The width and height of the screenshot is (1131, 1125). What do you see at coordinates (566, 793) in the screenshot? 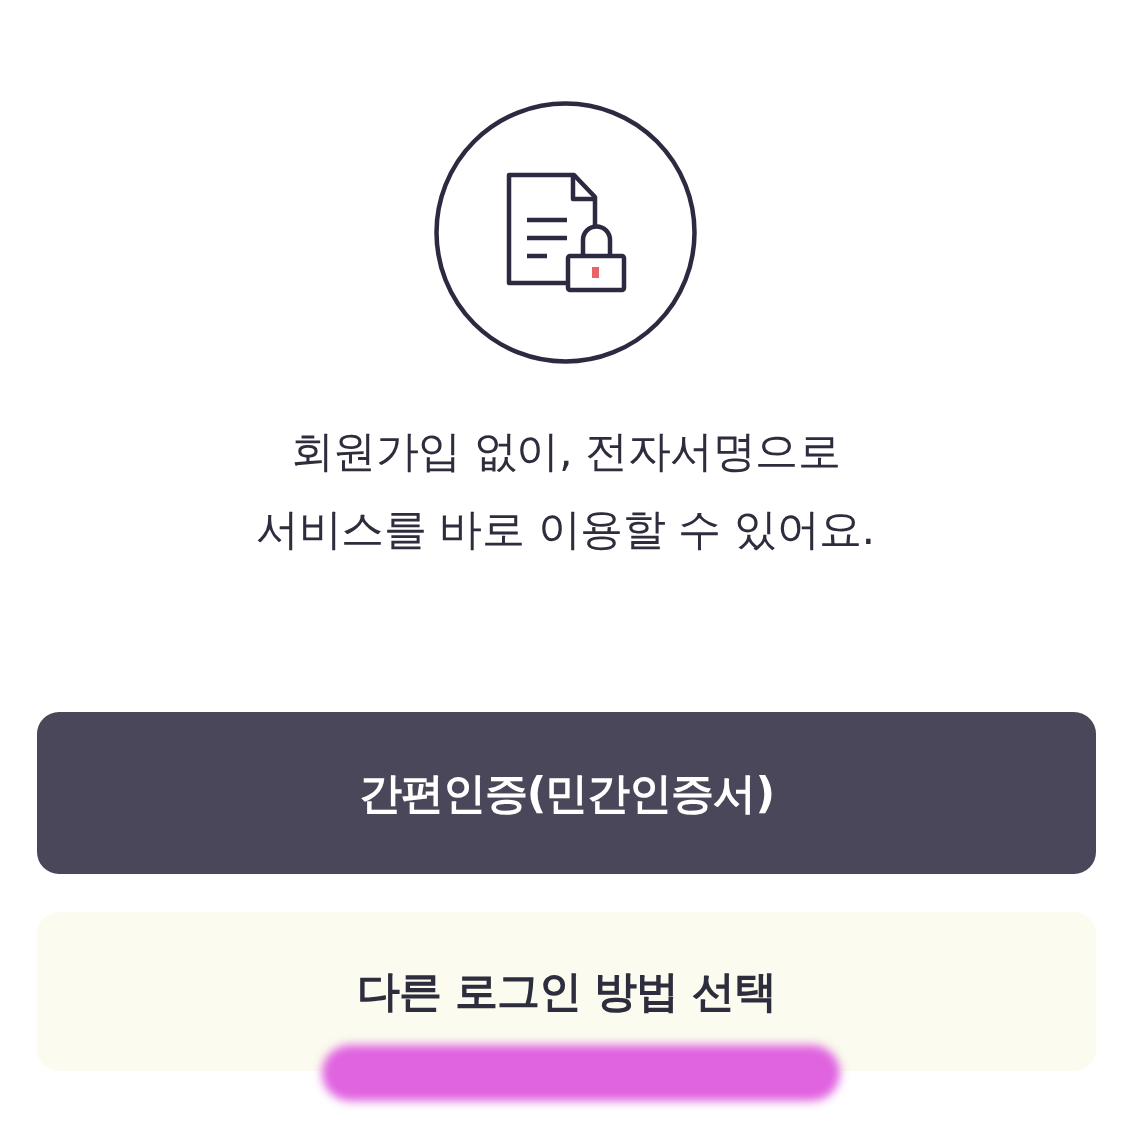
I see `auth-button: 간편인증(민간인증서)` at bounding box center [566, 793].